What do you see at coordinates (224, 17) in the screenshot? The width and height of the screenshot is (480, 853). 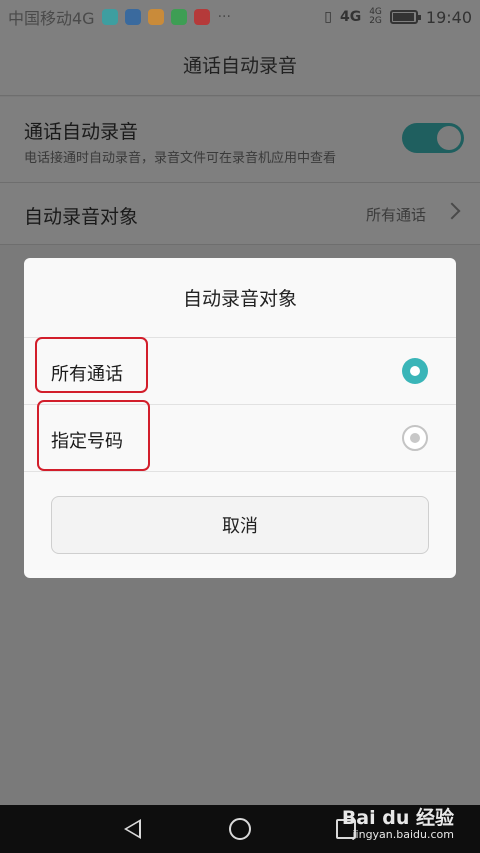 I see `more-notifications-icon: ···` at bounding box center [224, 17].